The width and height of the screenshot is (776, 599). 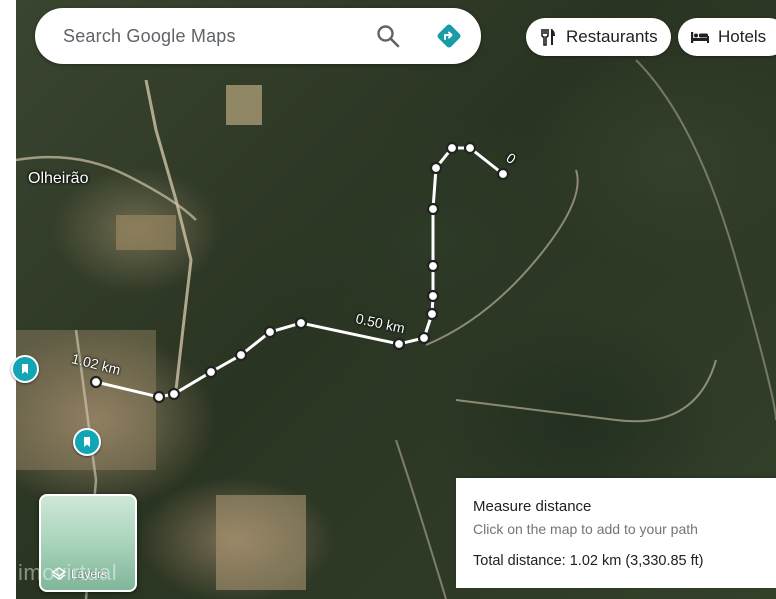 I want to click on restaurants-chip: Restaurants, so click(x=598, y=37).